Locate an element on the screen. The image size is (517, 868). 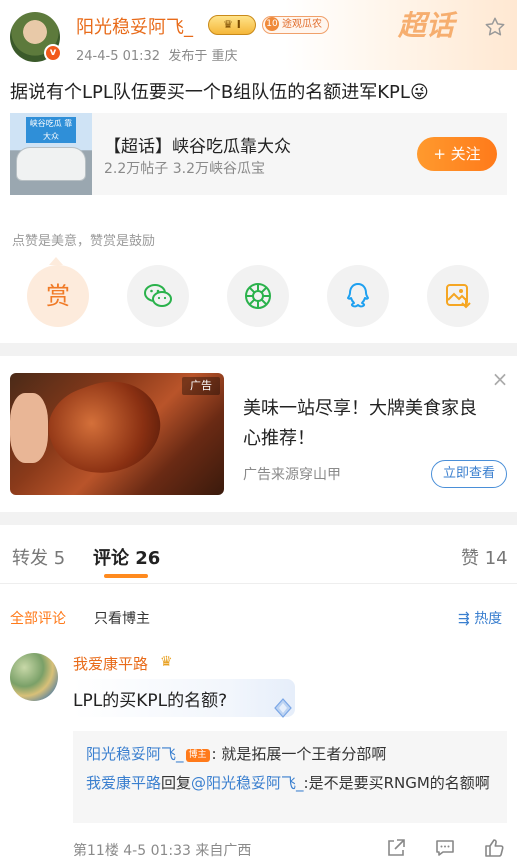
fan-badge-level: 10 is located at coordinates (272, 24).